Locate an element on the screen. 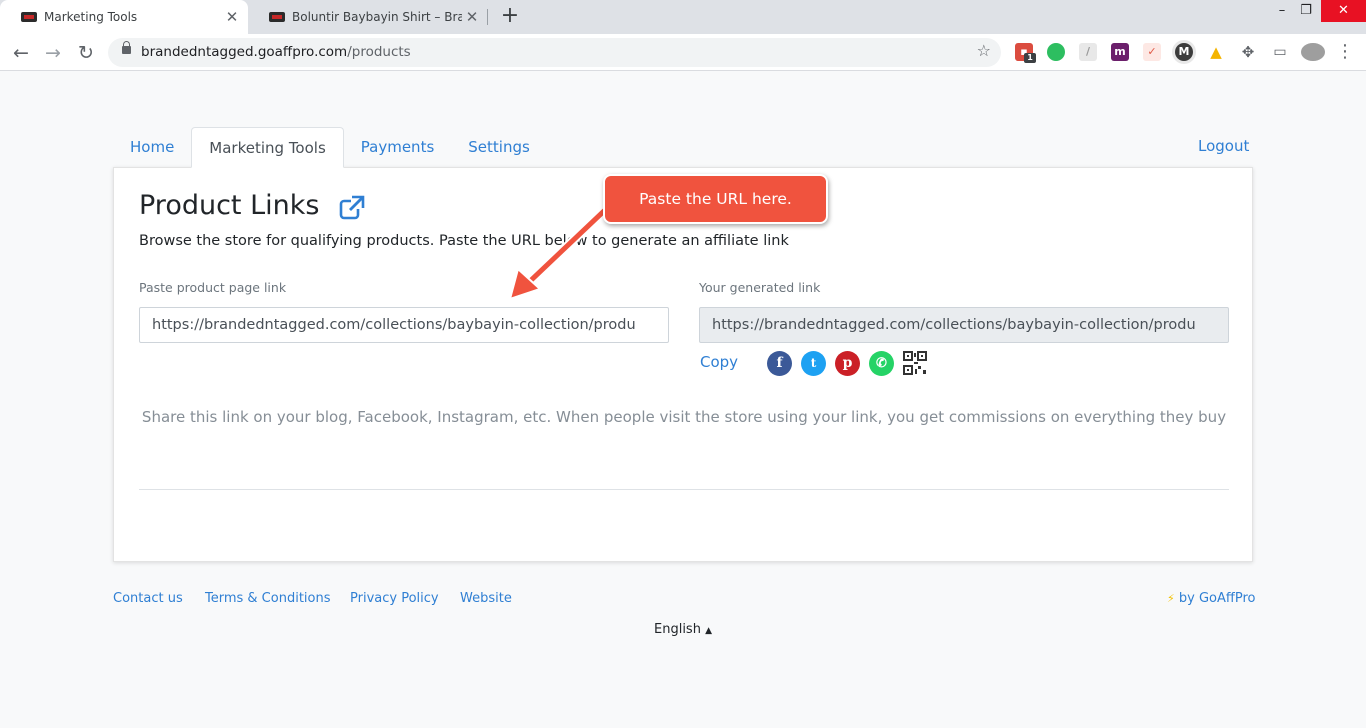 The image size is (1366, 728). todoist-icon: ▪ 1 is located at coordinates (1025, 53).